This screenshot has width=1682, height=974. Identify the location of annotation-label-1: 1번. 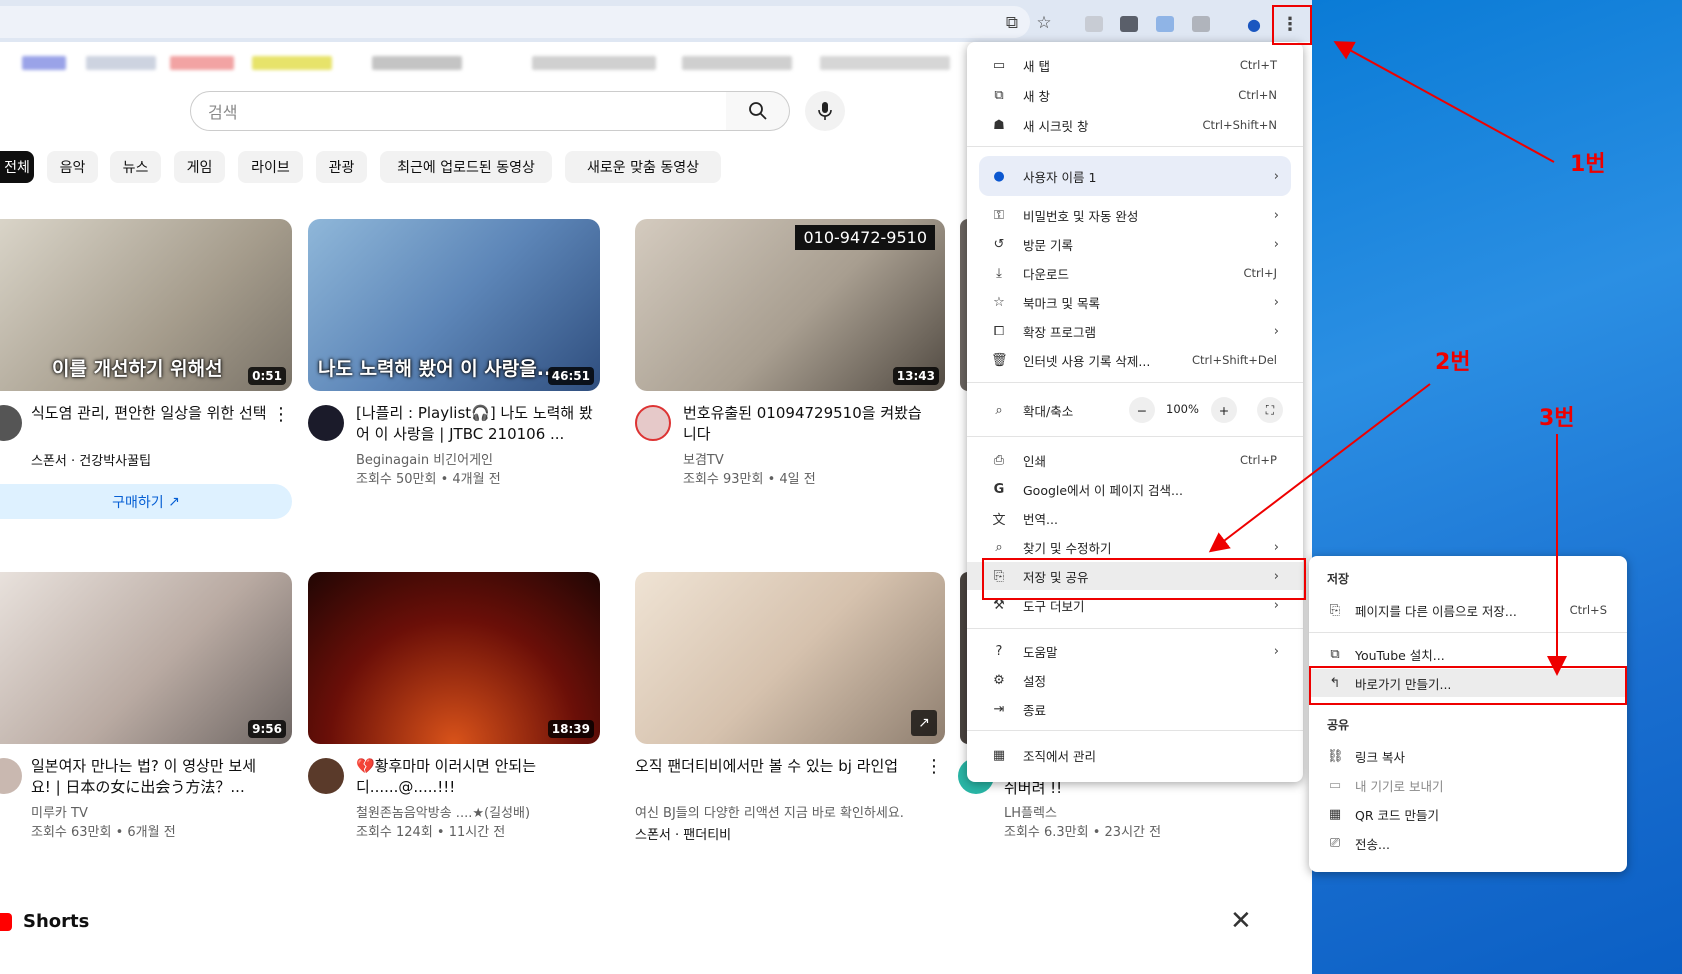
(1588, 164).